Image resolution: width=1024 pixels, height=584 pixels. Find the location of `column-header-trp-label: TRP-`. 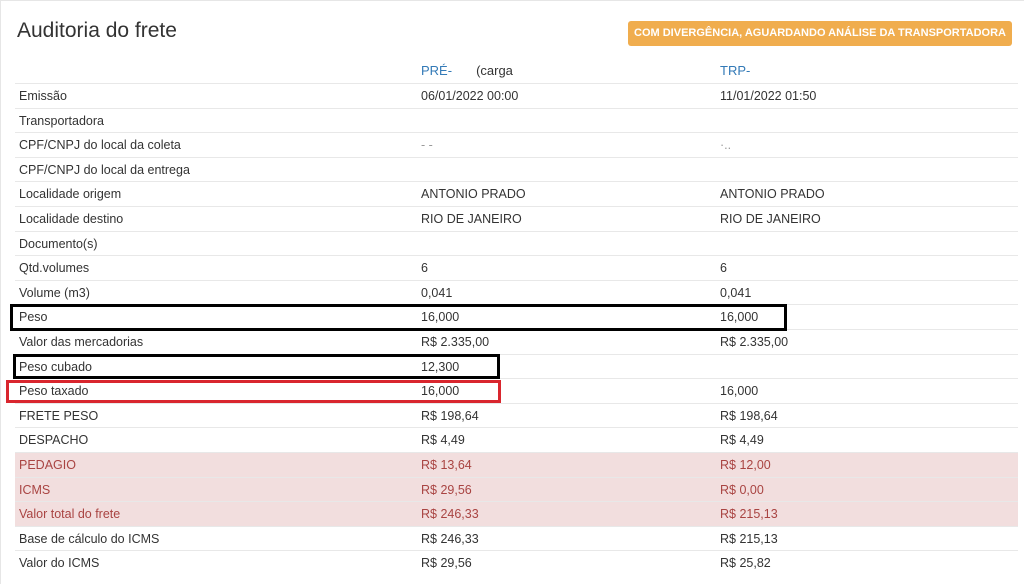

column-header-trp-label: TRP- is located at coordinates (735, 70).